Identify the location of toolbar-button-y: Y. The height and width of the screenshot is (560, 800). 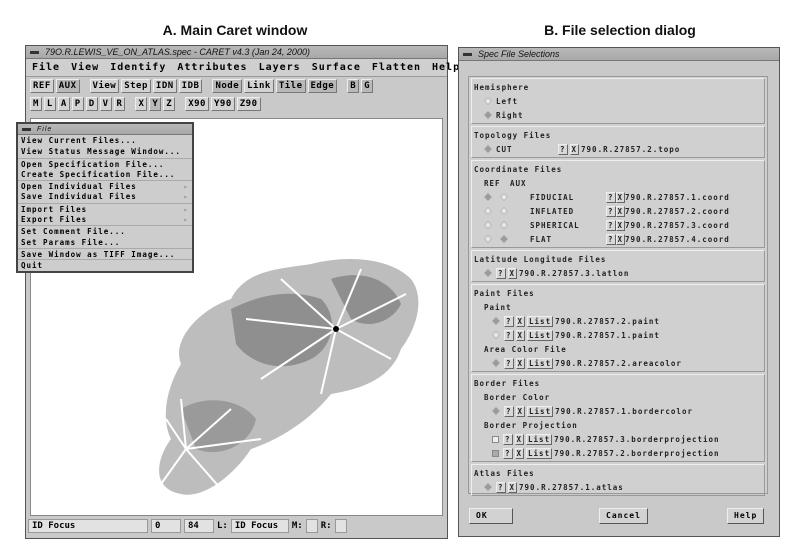
(155, 104).